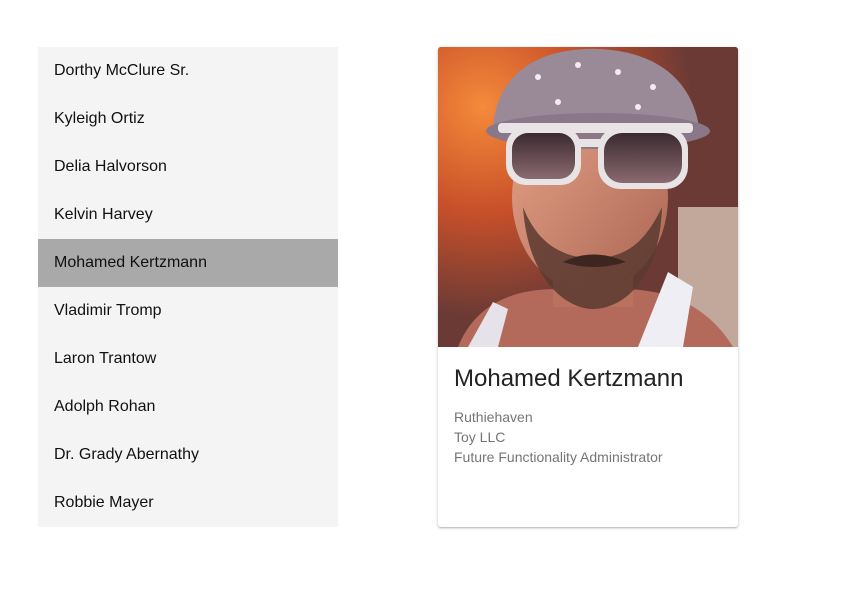 The width and height of the screenshot is (841, 594). I want to click on list-item: Kelvin Harvey, so click(188, 215).